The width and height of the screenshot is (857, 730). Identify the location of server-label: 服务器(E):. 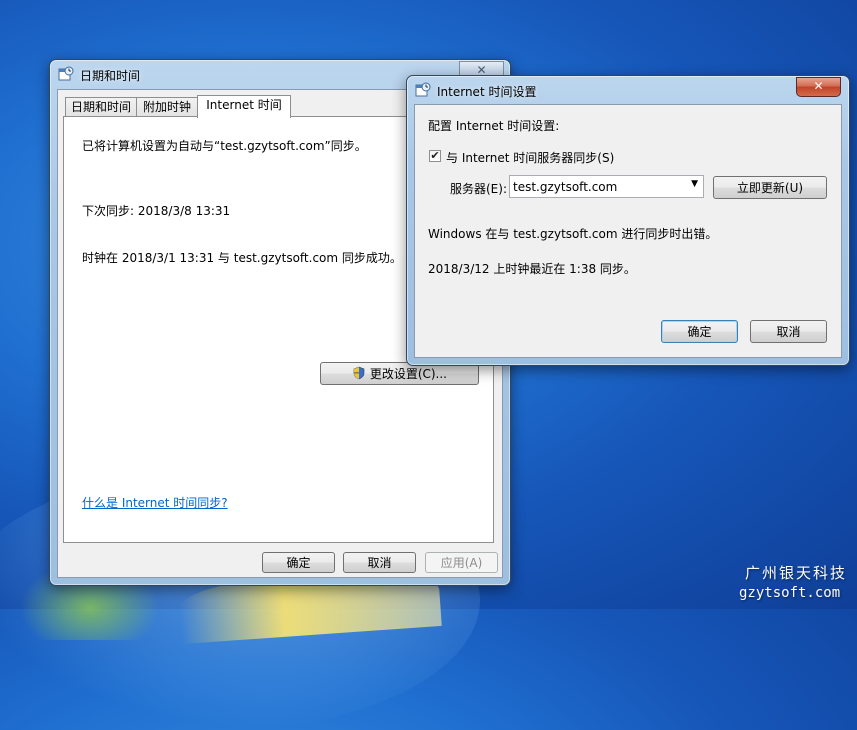
(478, 189).